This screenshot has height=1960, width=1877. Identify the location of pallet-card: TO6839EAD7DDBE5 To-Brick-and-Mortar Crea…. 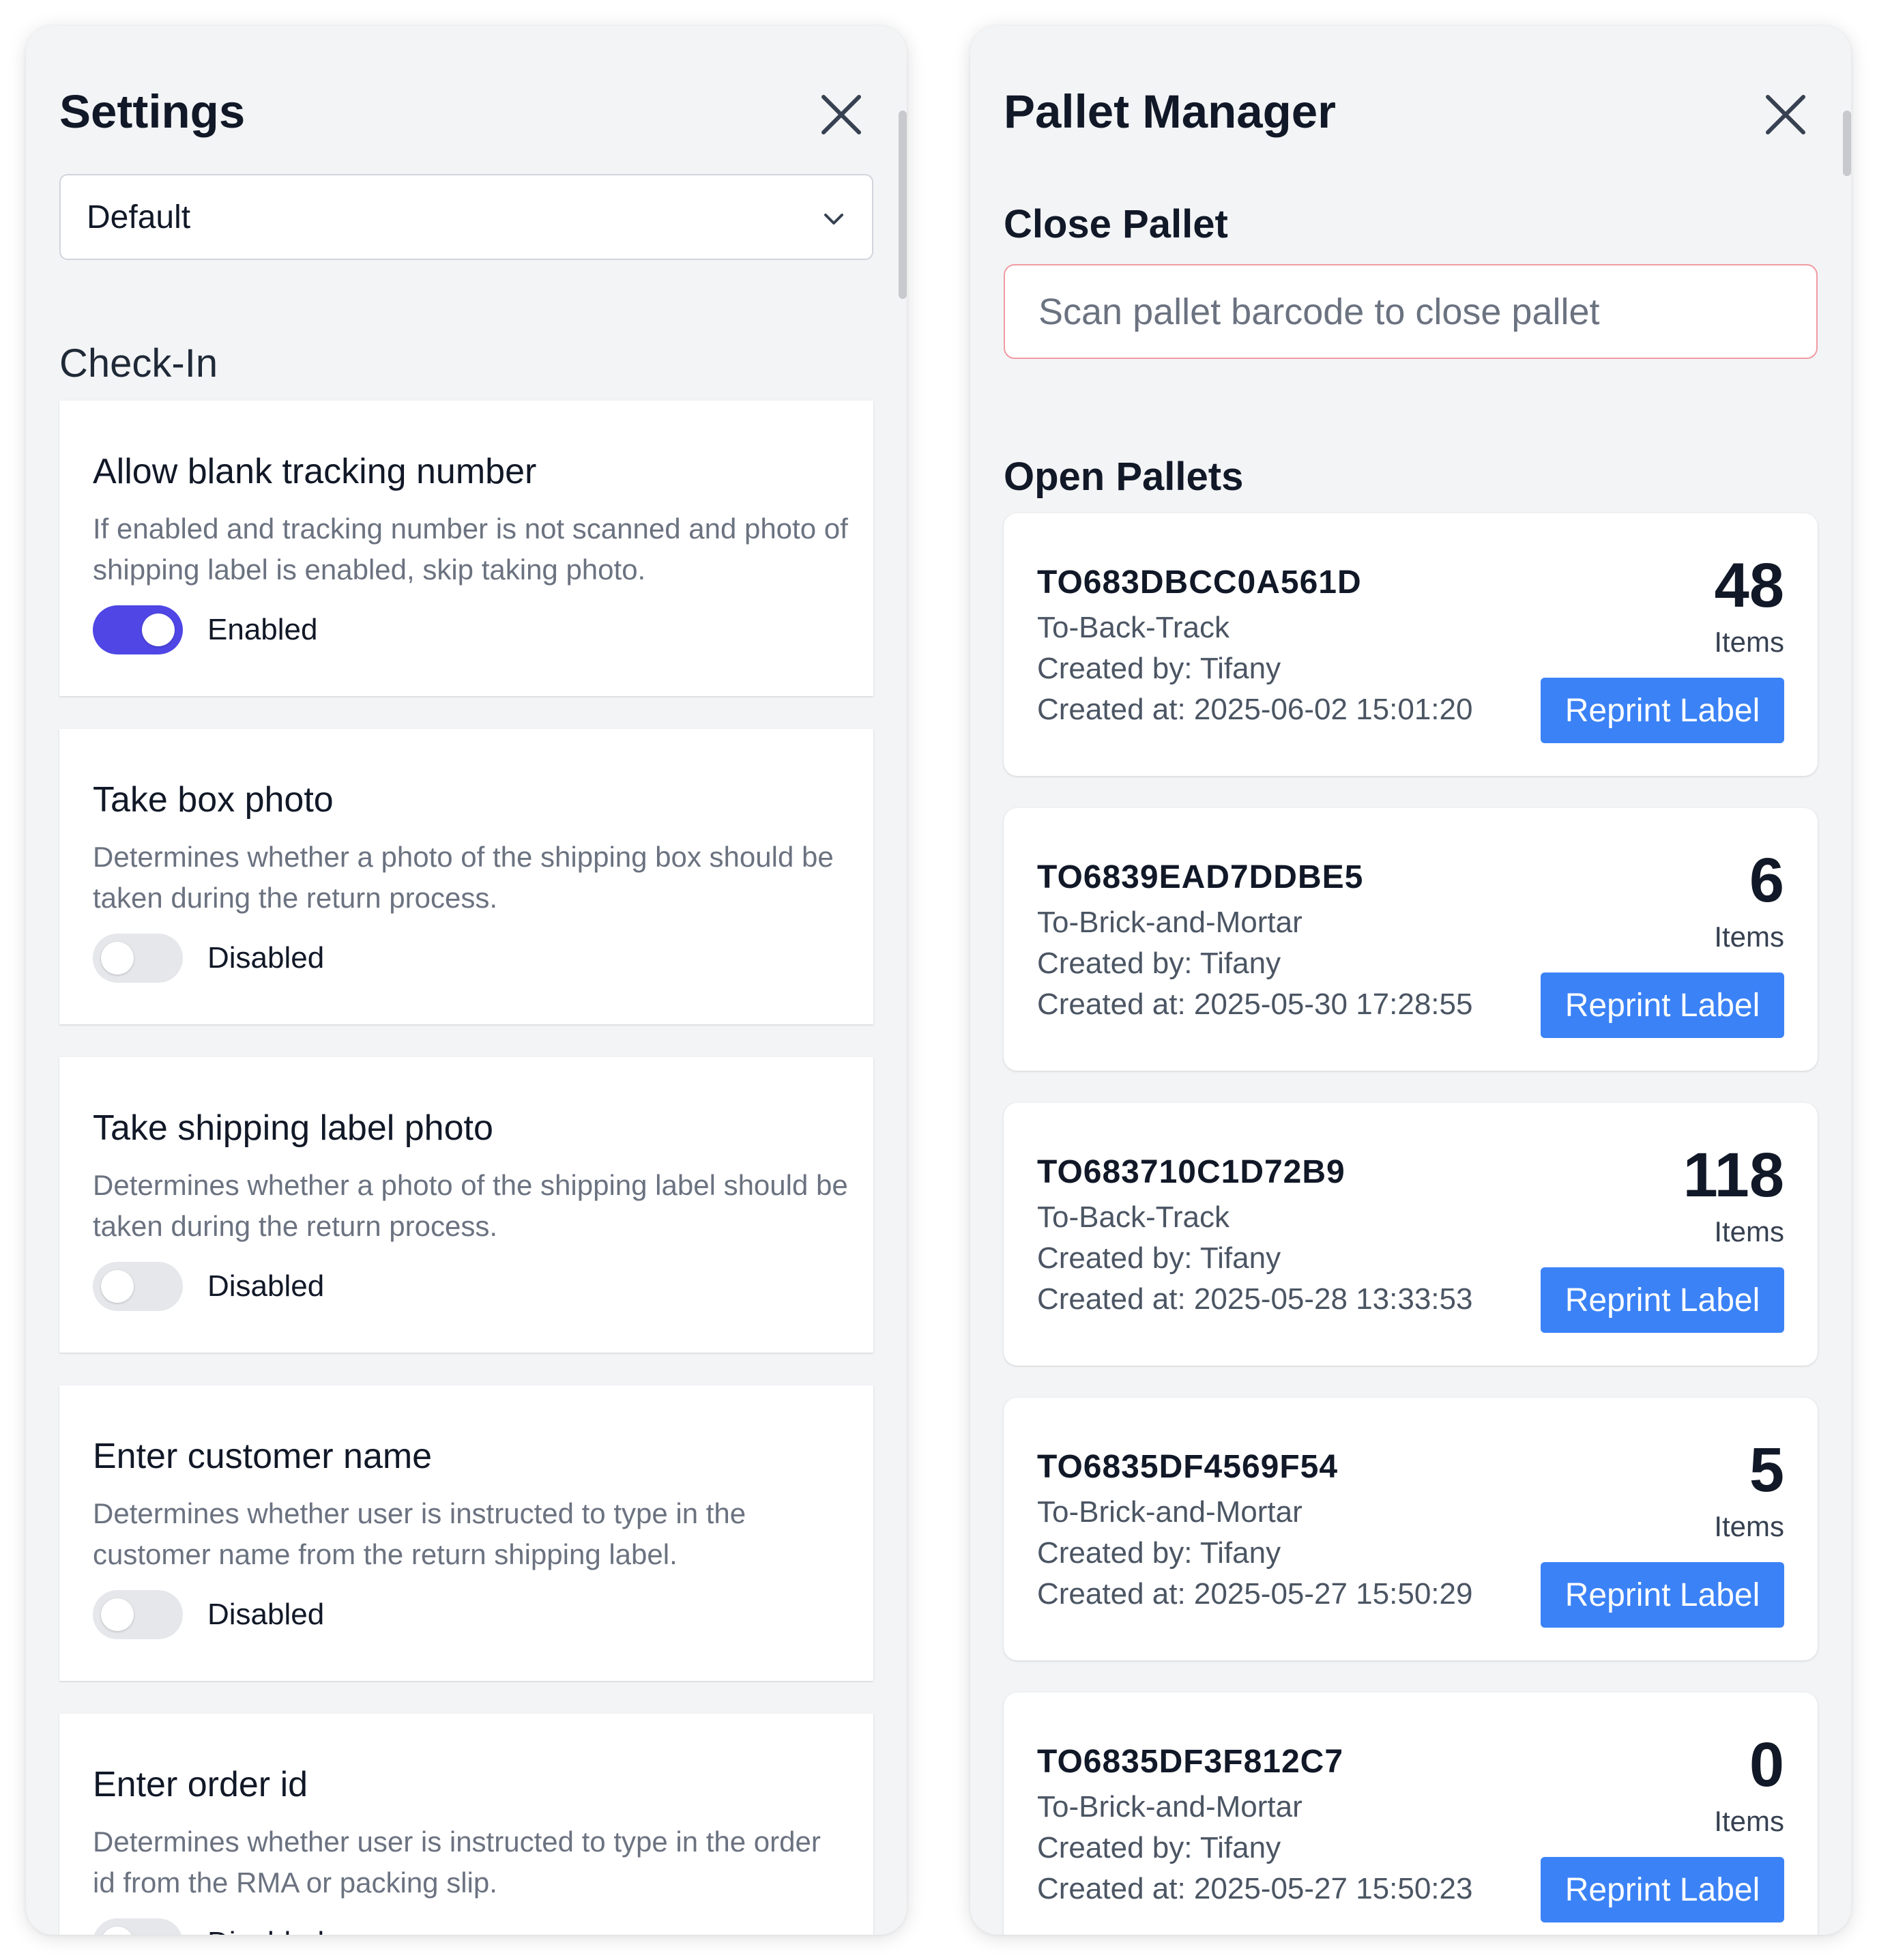
(1411, 939).